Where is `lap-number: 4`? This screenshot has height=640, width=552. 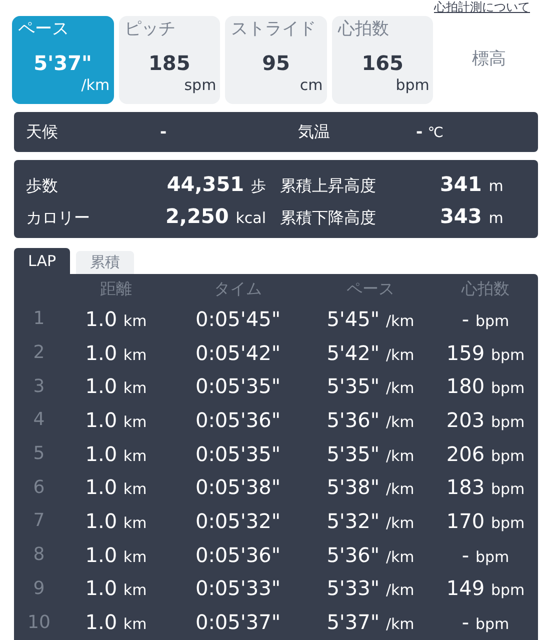
lap-number: 4 is located at coordinates (39, 420).